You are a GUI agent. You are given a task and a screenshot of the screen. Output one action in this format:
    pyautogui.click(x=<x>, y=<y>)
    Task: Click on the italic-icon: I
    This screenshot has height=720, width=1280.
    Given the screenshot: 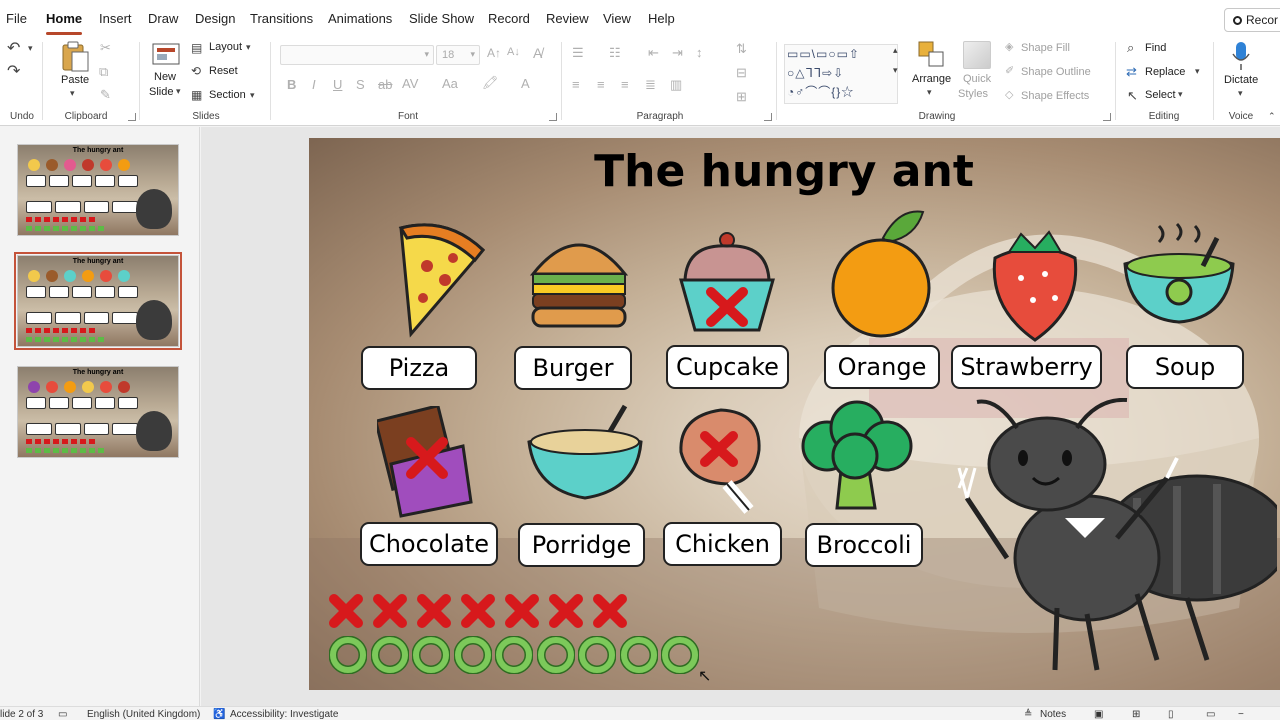 What is the action you would take?
    pyautogui.click(x=314, y=84)
    